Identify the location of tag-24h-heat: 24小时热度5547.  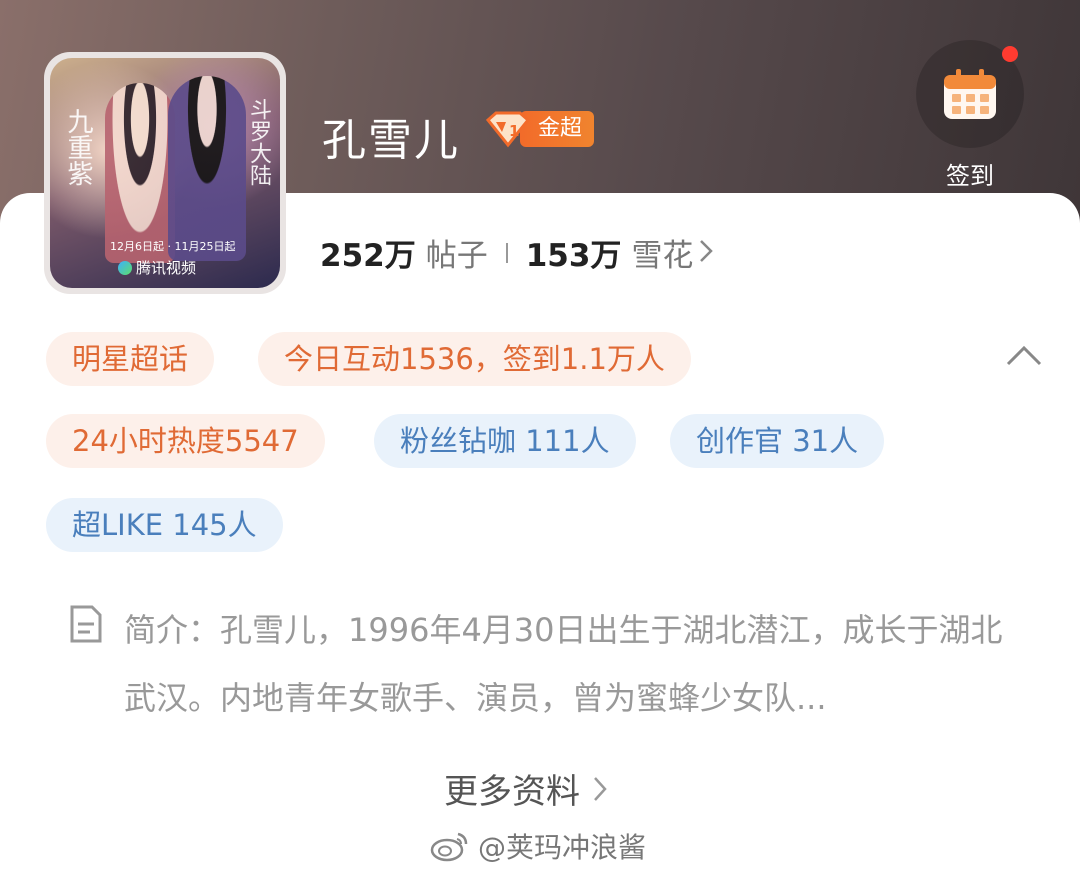
(185, 441).